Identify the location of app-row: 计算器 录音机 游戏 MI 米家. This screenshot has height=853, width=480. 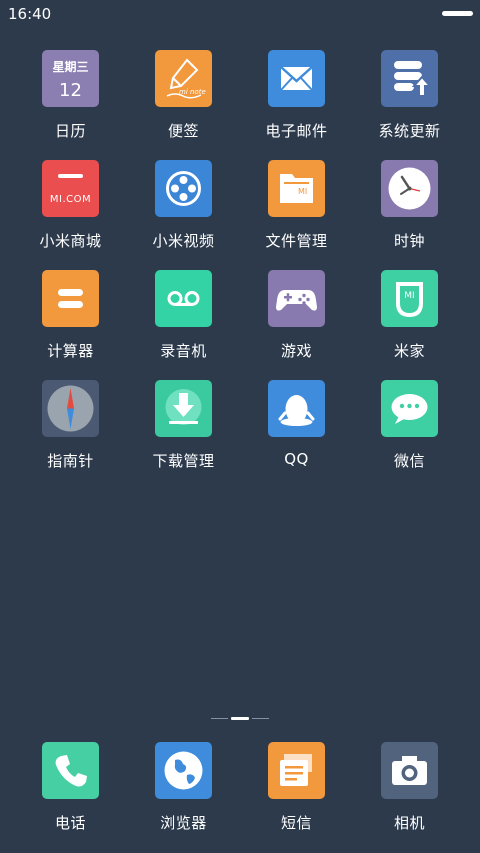
(240, 325).